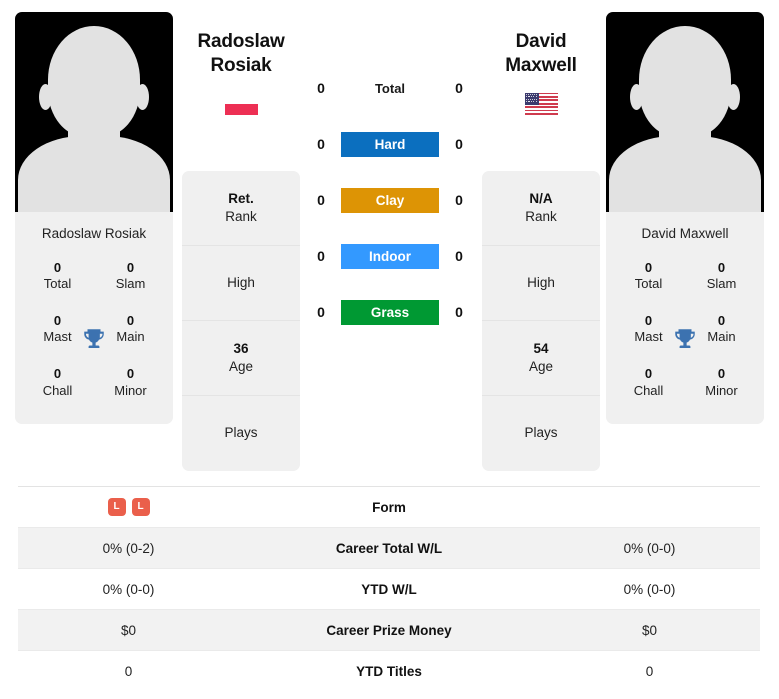  What do you see at coordinates (128, 630) in the screenshot?
I see `table-value-left: $0` at bounding box center [128, 630].